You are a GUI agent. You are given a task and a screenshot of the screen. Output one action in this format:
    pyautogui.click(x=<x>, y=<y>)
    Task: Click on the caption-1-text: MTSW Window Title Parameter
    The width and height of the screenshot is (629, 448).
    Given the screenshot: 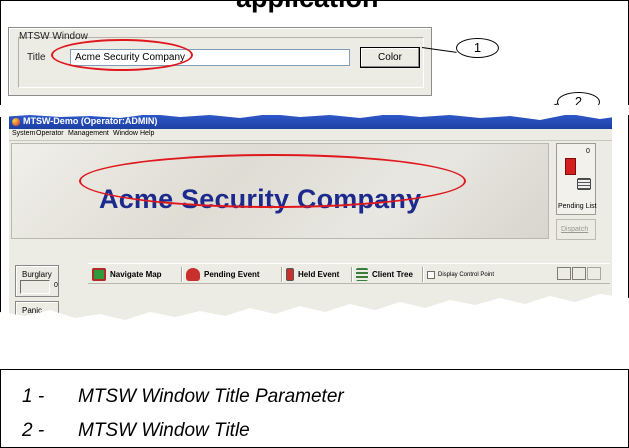 What is the action you would take?
    pyautogui.click(x=211, y=396)
    